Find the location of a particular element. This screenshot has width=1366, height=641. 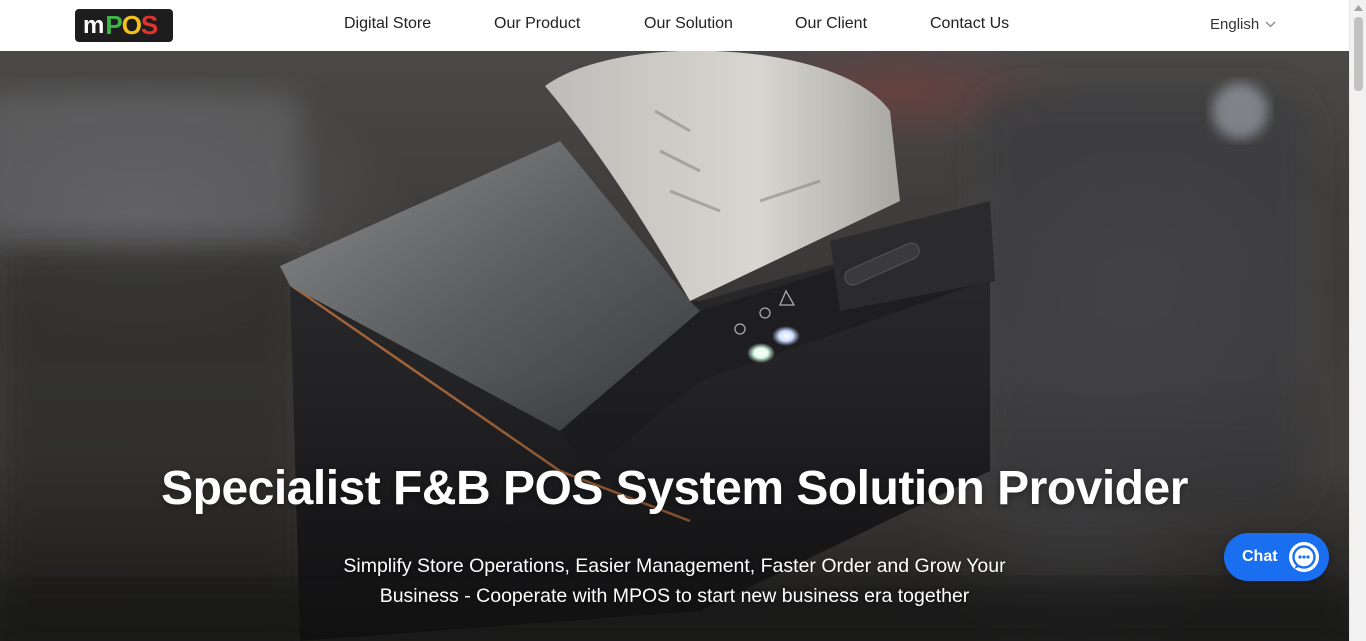

chat-button: Chat is located at coordinates (1276, 557).